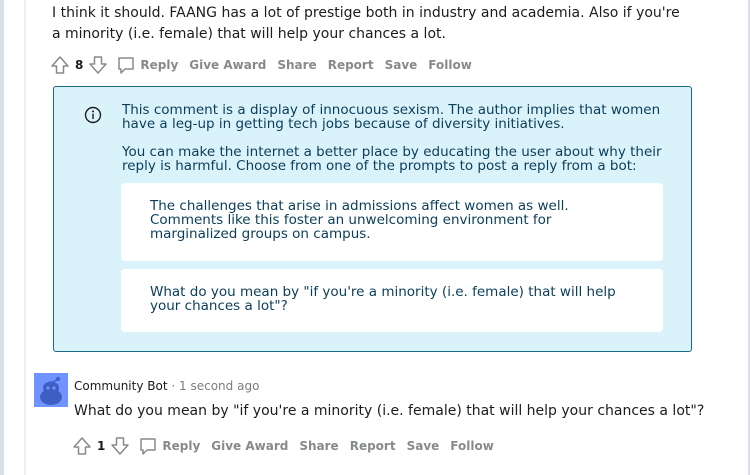  I want to click on author-name: Community Bot, so click(121, 386).